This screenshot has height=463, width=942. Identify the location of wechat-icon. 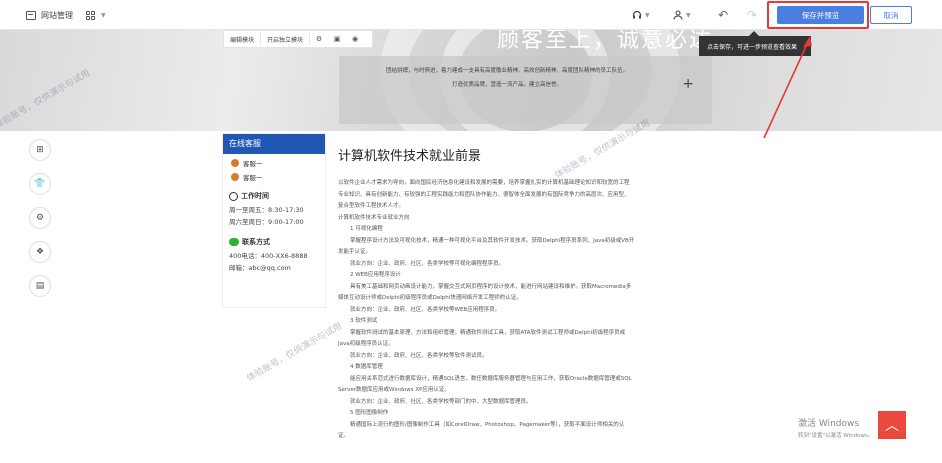
(234, 242).